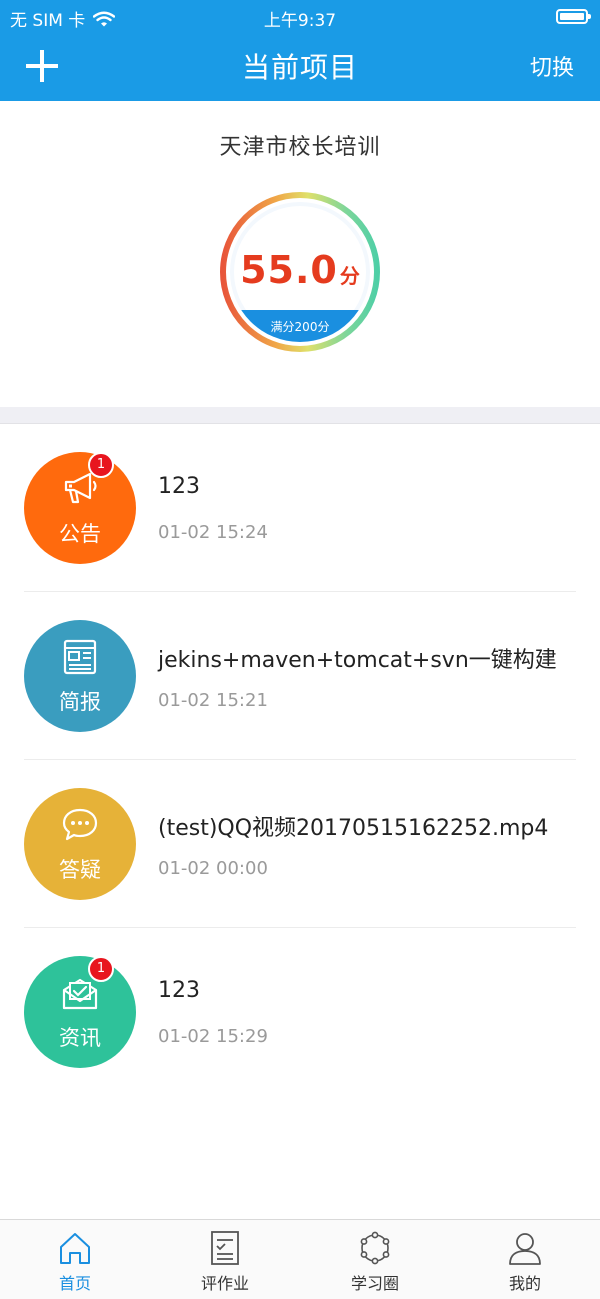 The height and width of the screenshot is (1299, 600). Describe the element at coordinates (80, 702) in the screenshot. I see `category-label: 简报` at that location.